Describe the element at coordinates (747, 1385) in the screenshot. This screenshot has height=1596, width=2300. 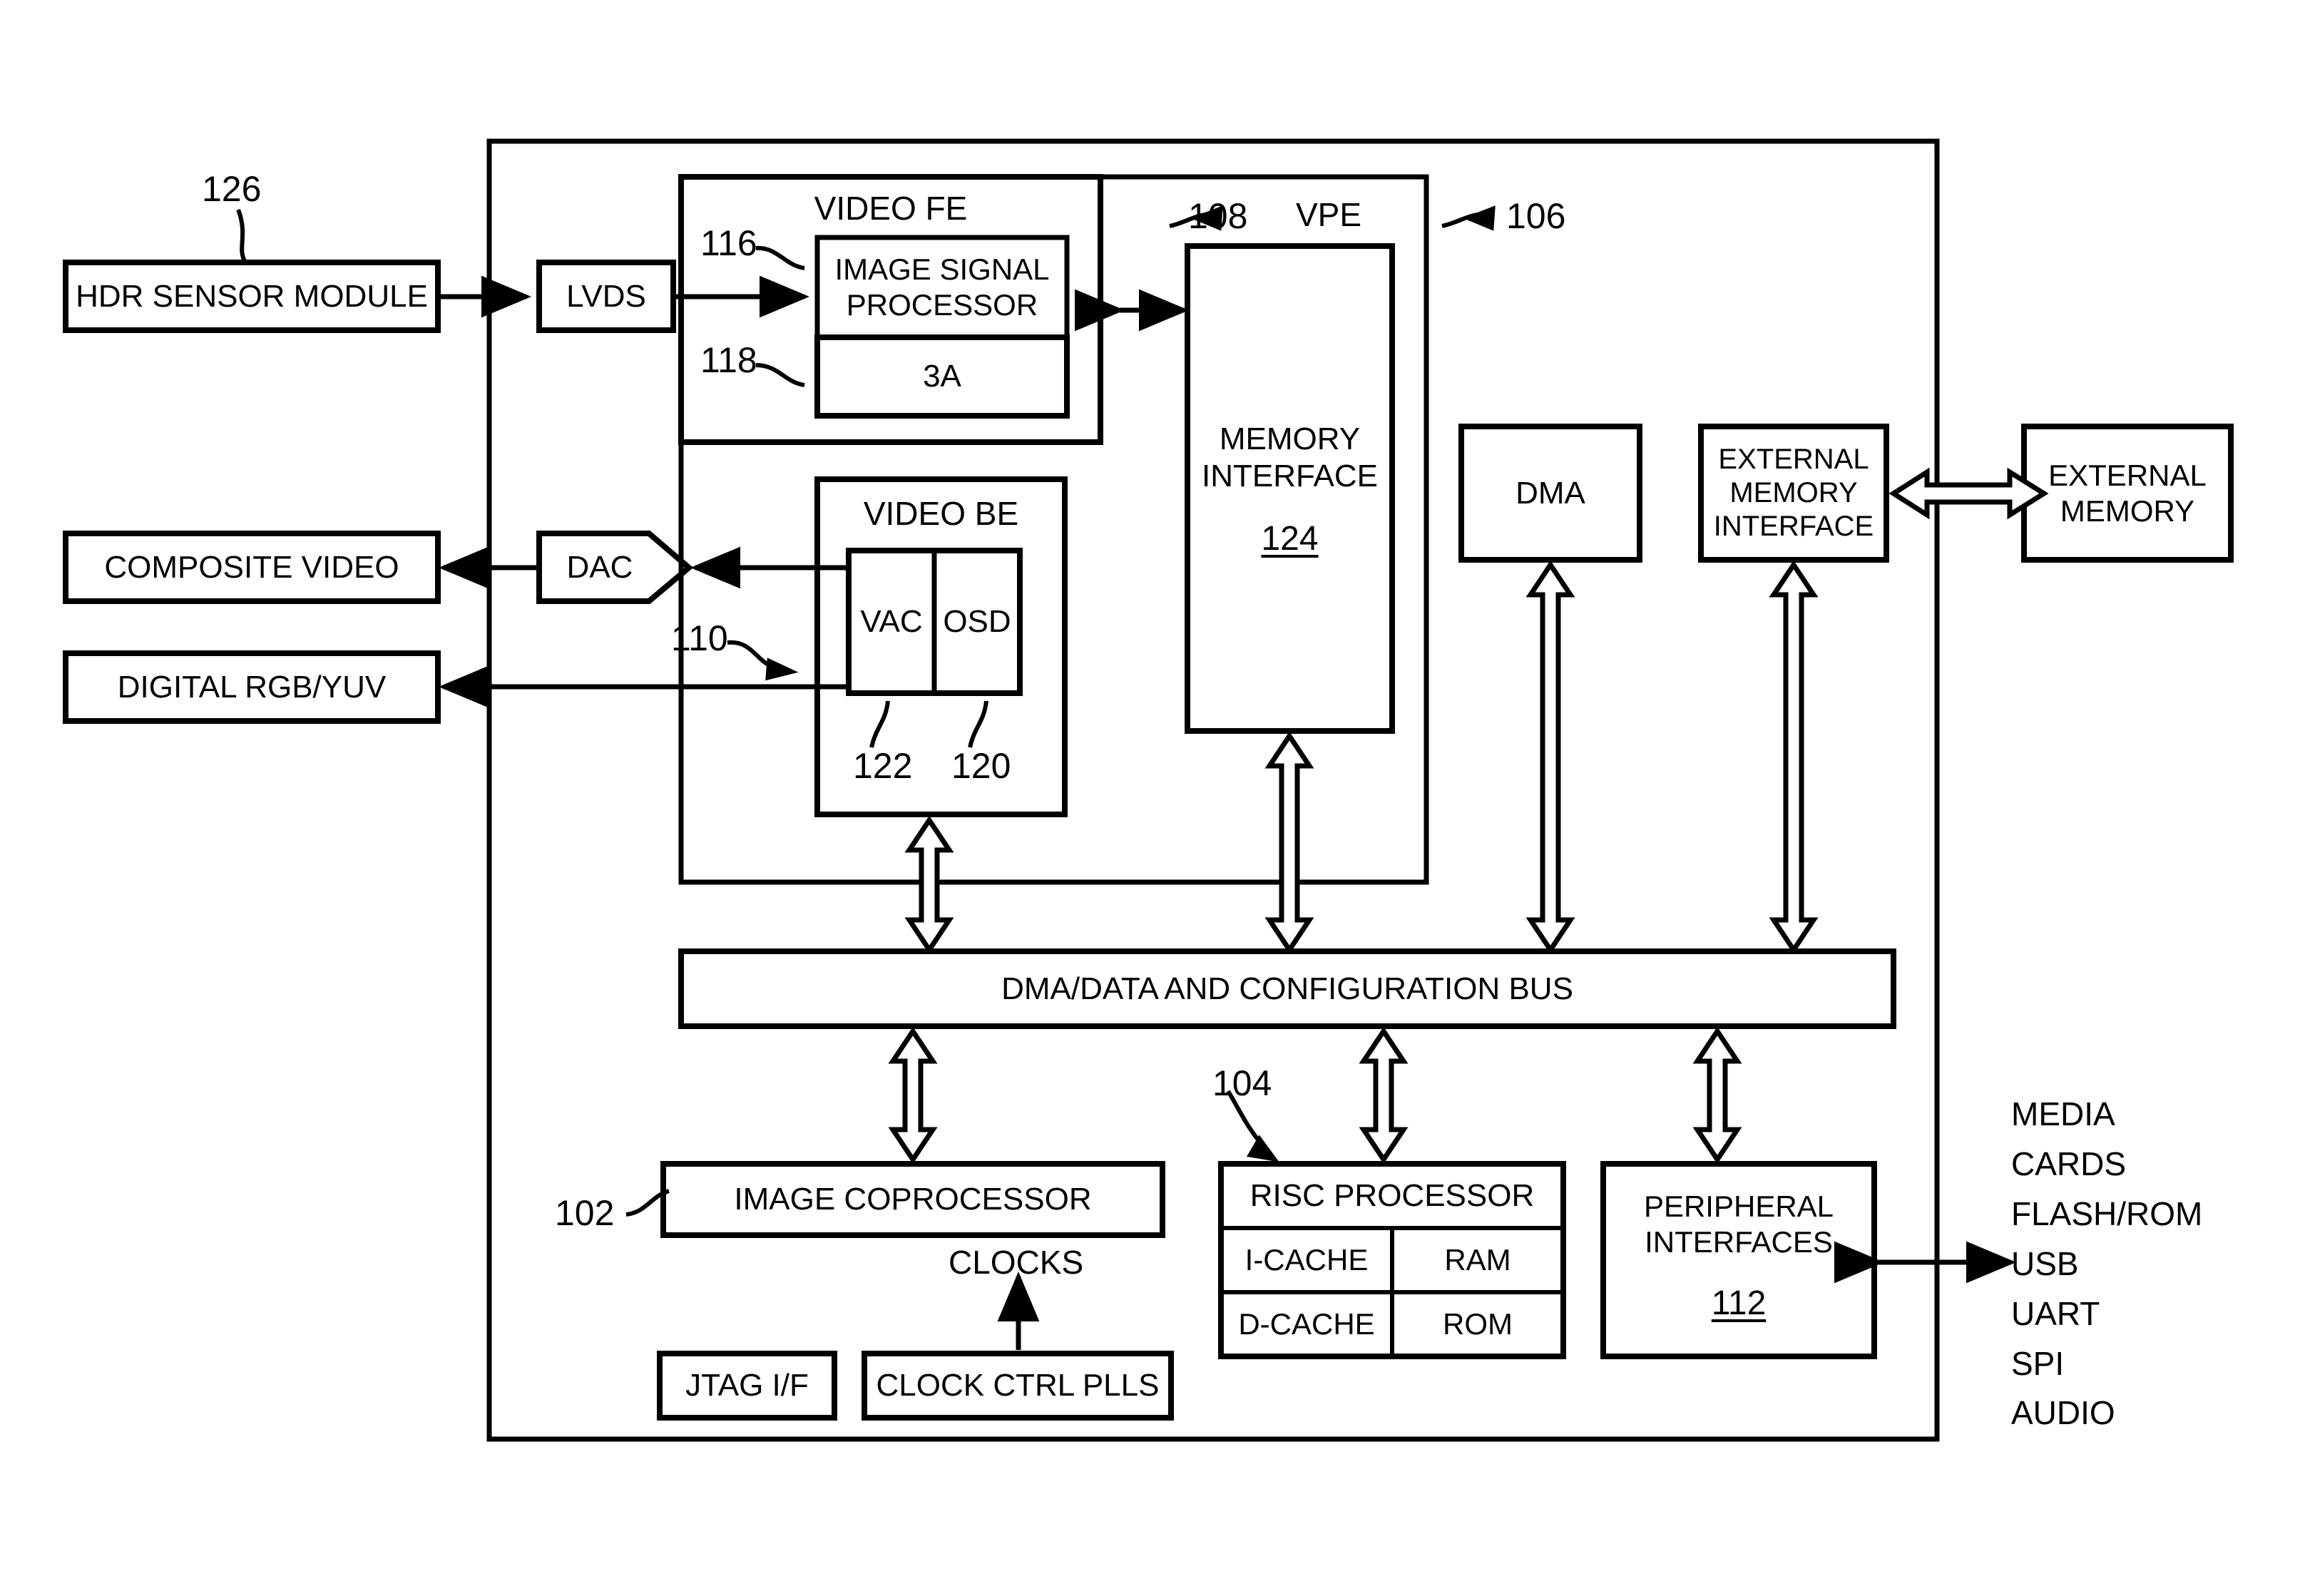
I see `jtag-label: JTAG I/F` at that location.